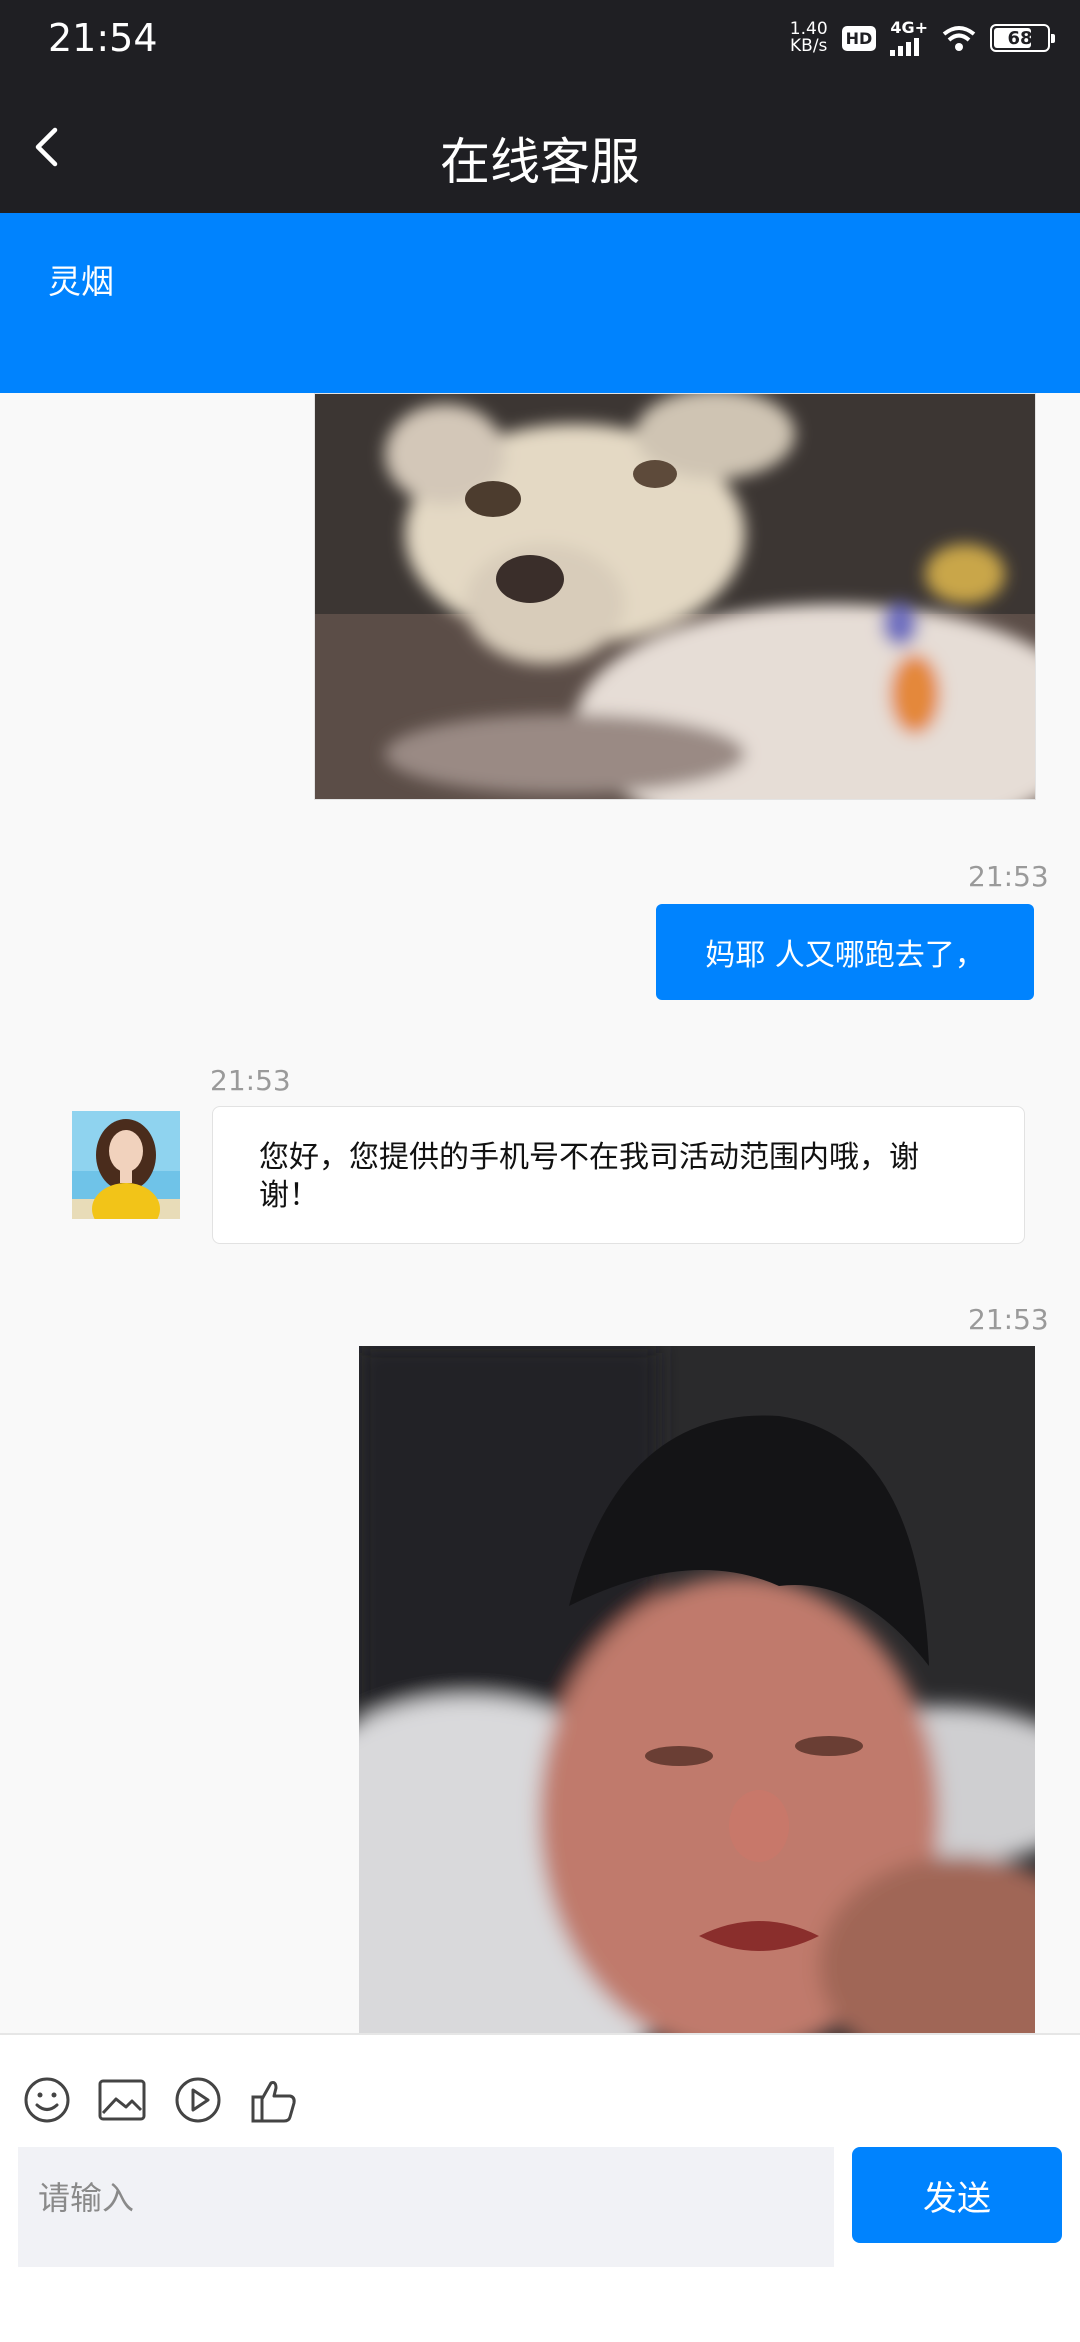 This screenshot has height=2342, width=1080. I want to click on agent-name: 灵烟, so click(81, 281).